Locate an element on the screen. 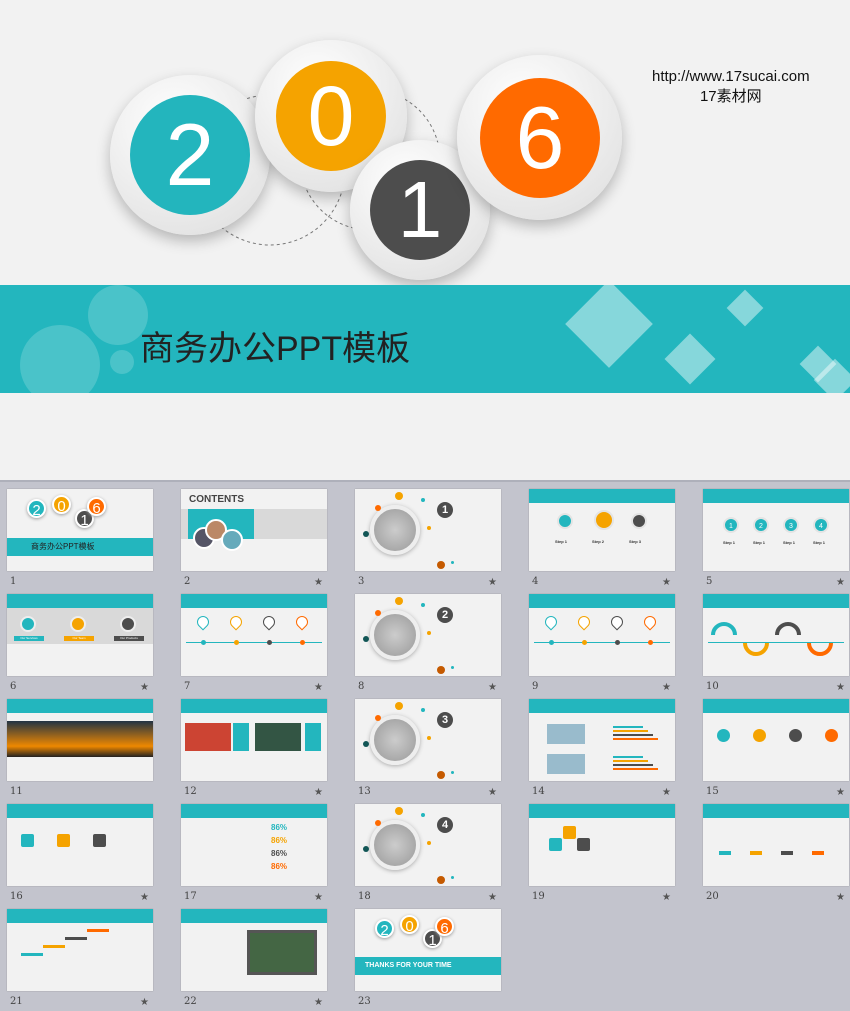  step-label: Step 2 is located at coordinates (598, 541).